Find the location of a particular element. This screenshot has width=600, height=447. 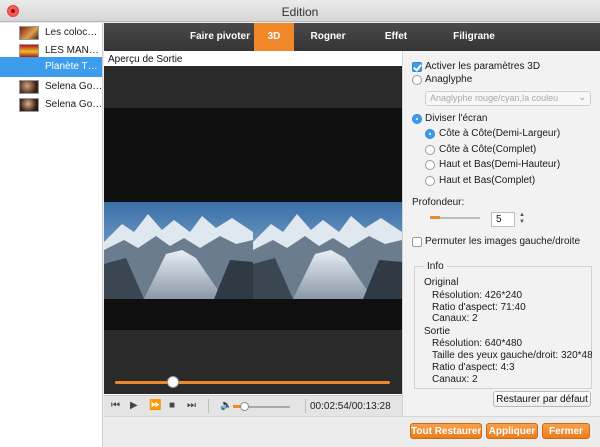

skip-back-icon: ⏮ is located at coordinates (115, 405).